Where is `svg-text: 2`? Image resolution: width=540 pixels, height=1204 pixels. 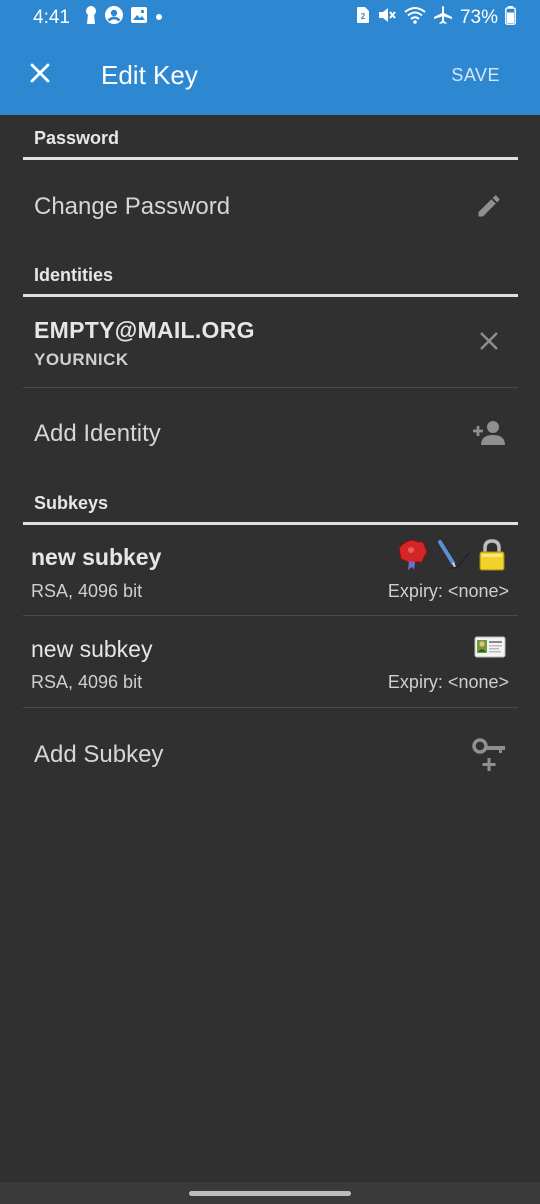
svg-text: 2 is located at coordinates (363, 16).